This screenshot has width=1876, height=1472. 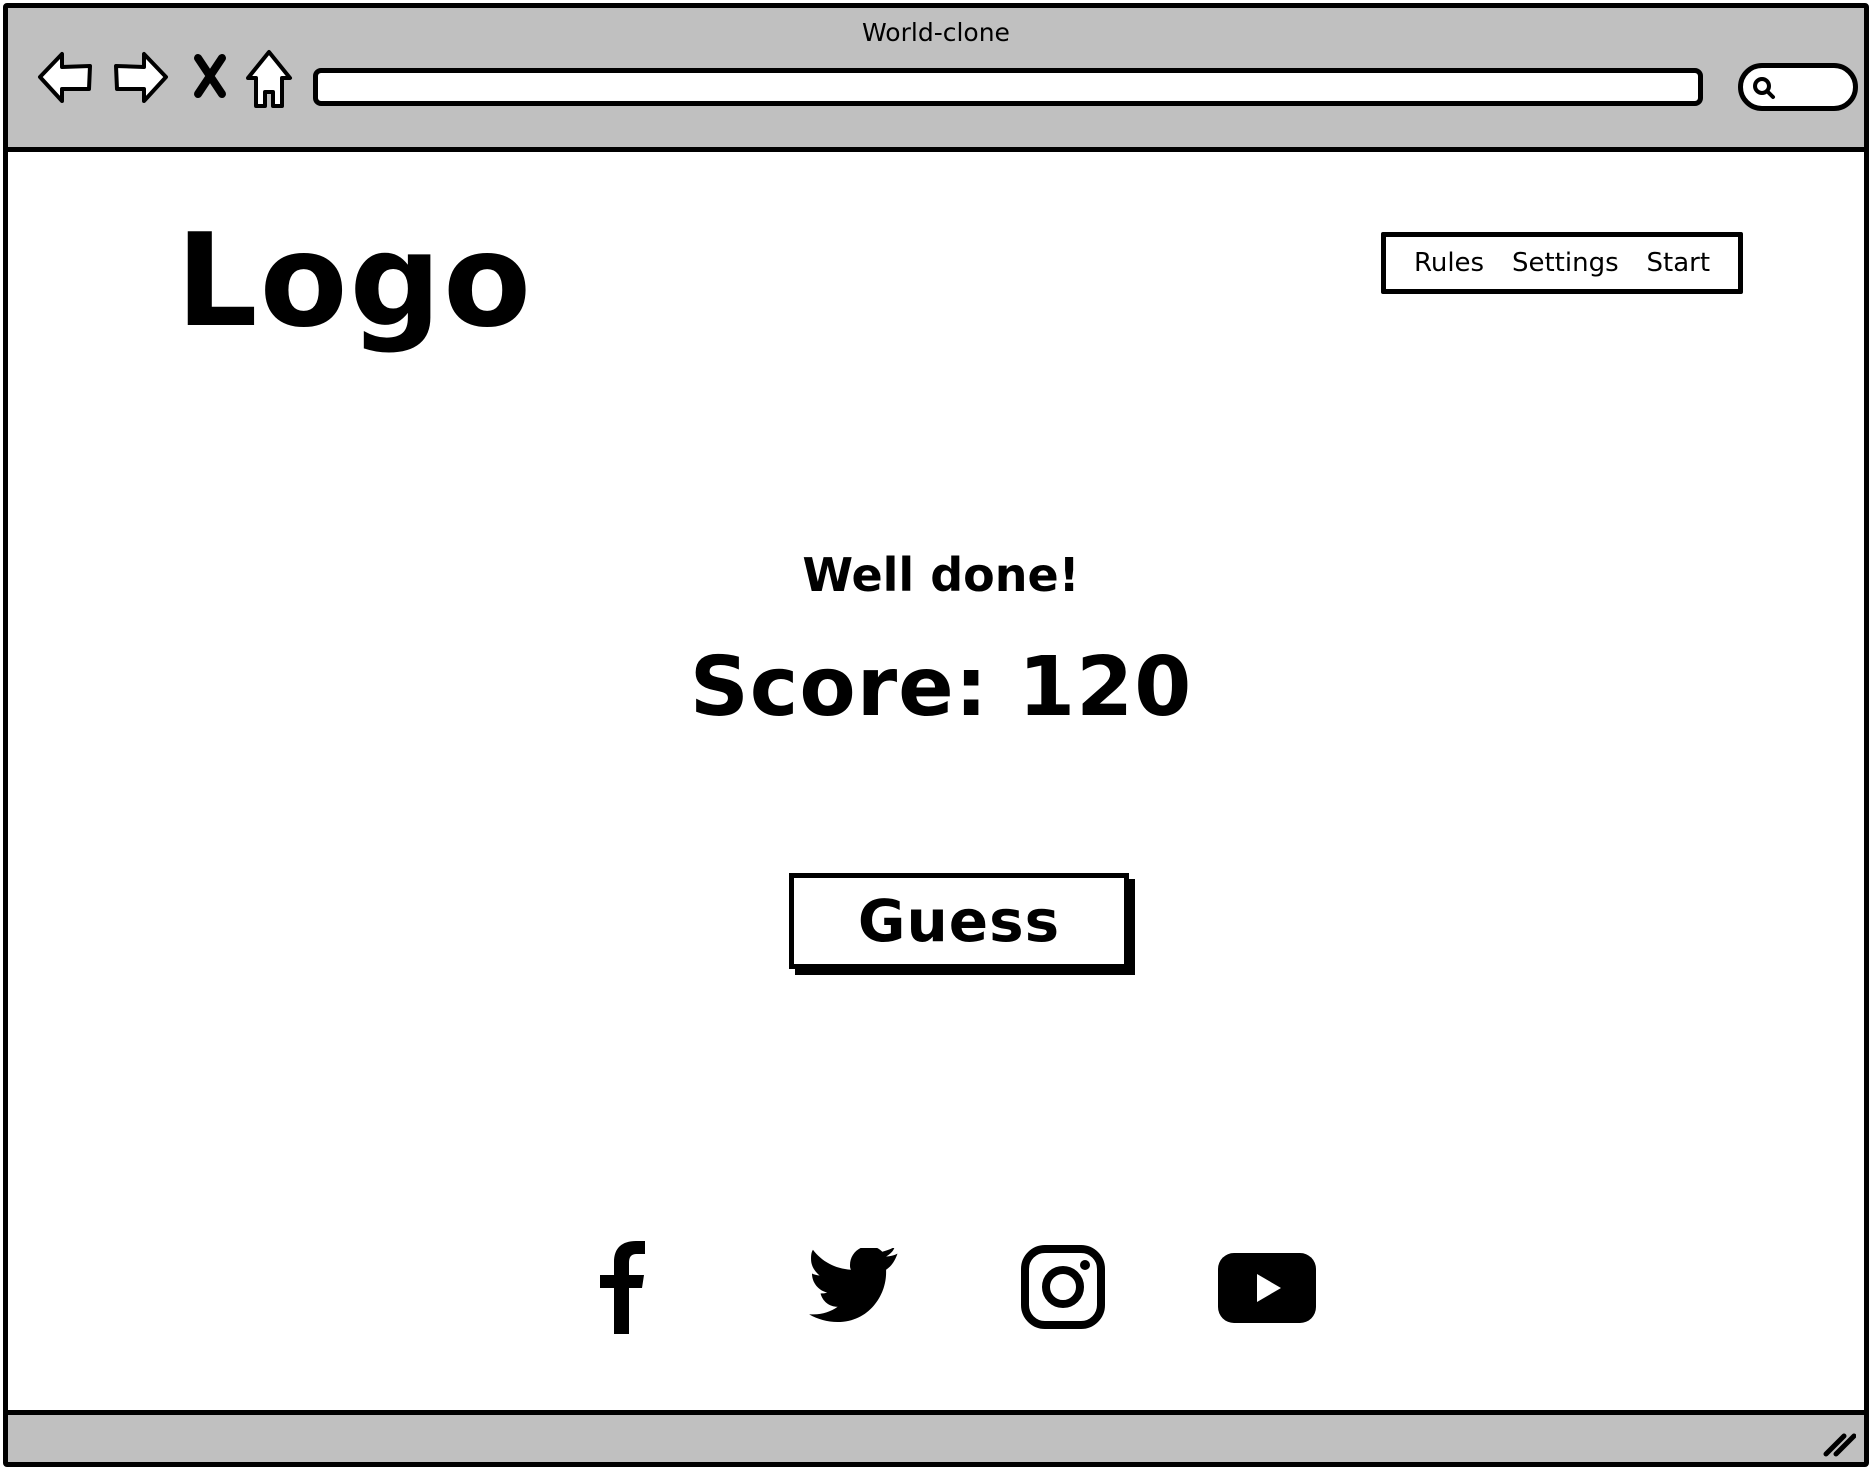 I want to click on stop-icon, so click(x=210, y=76).